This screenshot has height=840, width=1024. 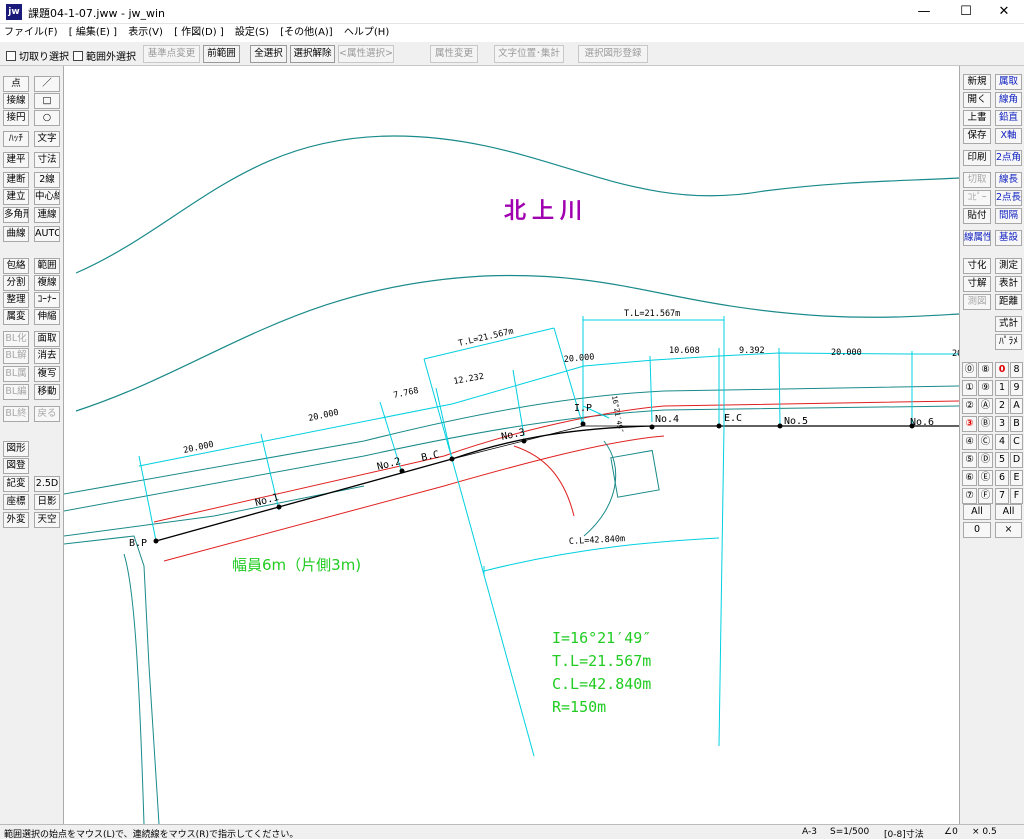 I want to click on right-tool-0: 新規, so click(x=977, y=82).